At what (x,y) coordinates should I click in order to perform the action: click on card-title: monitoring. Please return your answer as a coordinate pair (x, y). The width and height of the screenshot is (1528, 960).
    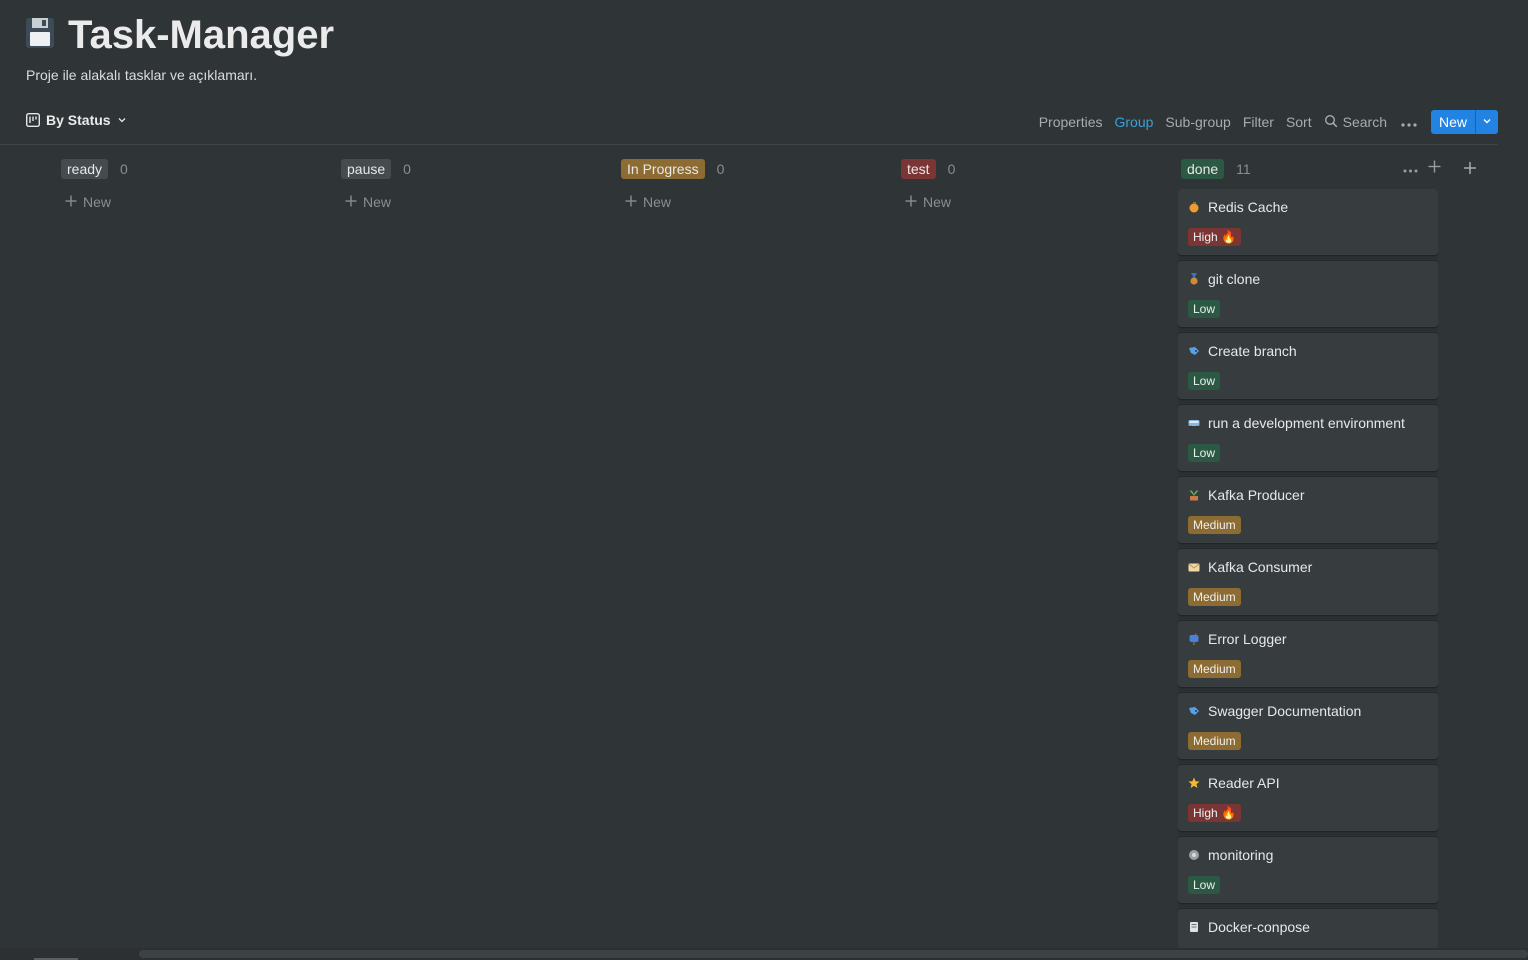
    Looking at the image, I should click on (1230, 855).